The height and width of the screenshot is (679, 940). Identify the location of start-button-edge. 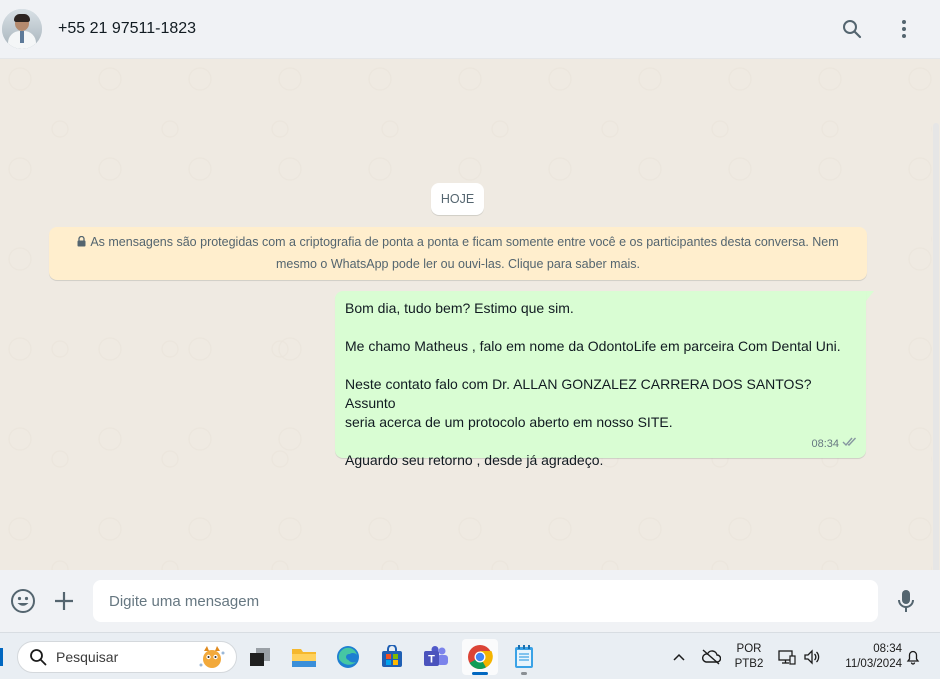
(1, 657).